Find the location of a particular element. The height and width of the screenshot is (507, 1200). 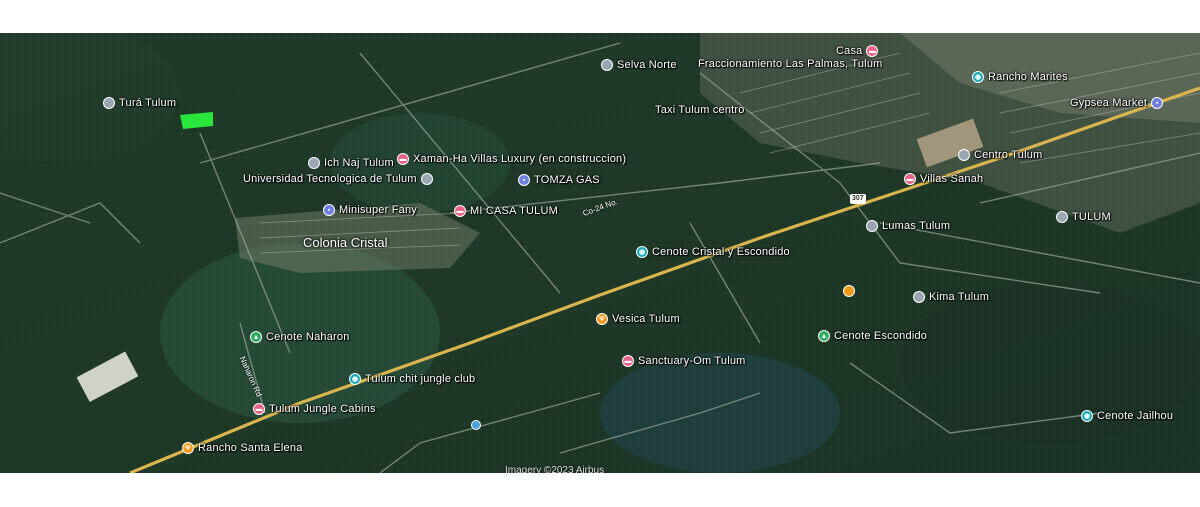

poi-casa: Casa ▬ is located at coordinates (857, 51).